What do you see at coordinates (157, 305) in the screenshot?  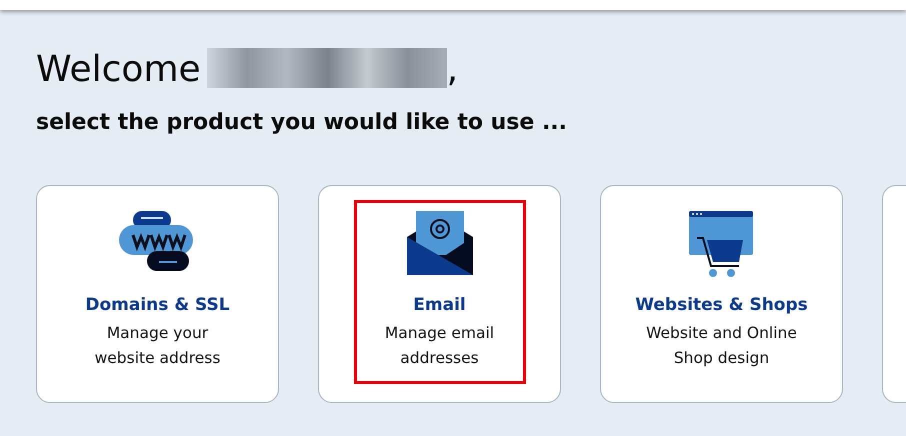 I see `product-title: Domains & SSL` at bounding box center [157, 305].